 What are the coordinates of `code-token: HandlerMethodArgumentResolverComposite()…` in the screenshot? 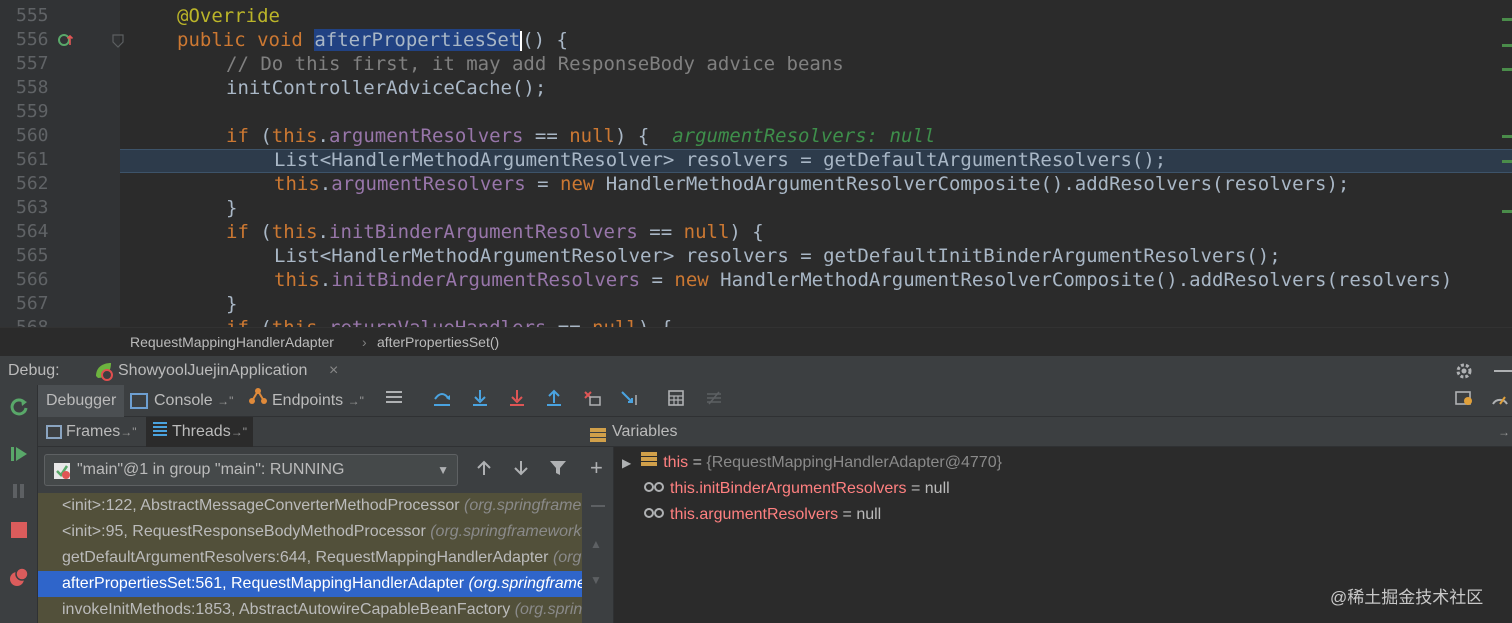 It's located at (972, 184).